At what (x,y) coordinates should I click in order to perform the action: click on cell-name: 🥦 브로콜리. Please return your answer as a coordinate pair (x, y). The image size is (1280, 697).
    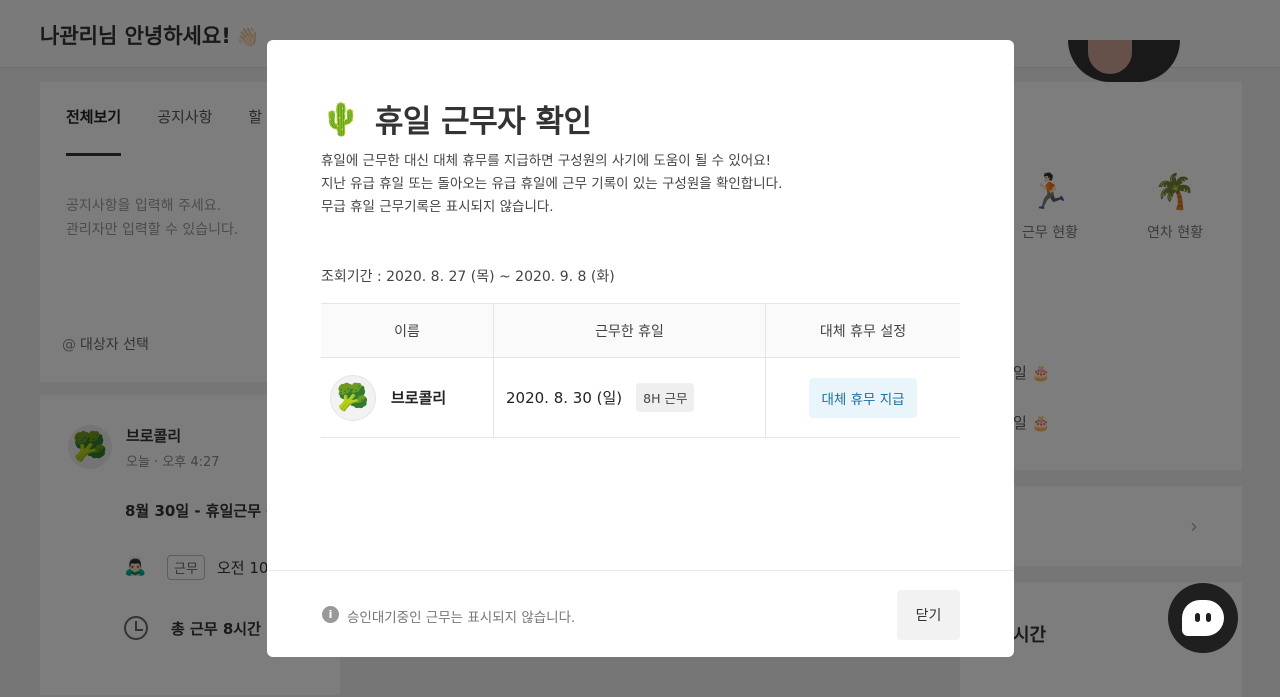
    Looking at the image, I should click on (407, 397).